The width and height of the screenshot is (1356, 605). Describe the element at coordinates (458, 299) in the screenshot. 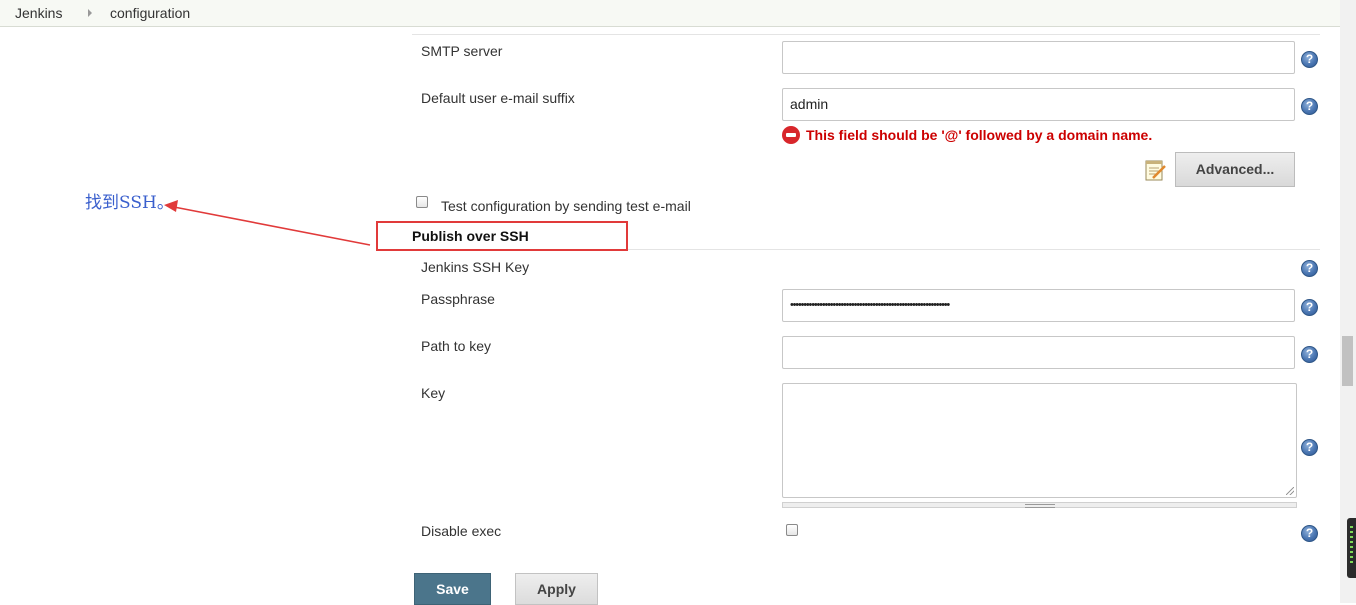

I see `passphrase-label: Passphrase` at that location.